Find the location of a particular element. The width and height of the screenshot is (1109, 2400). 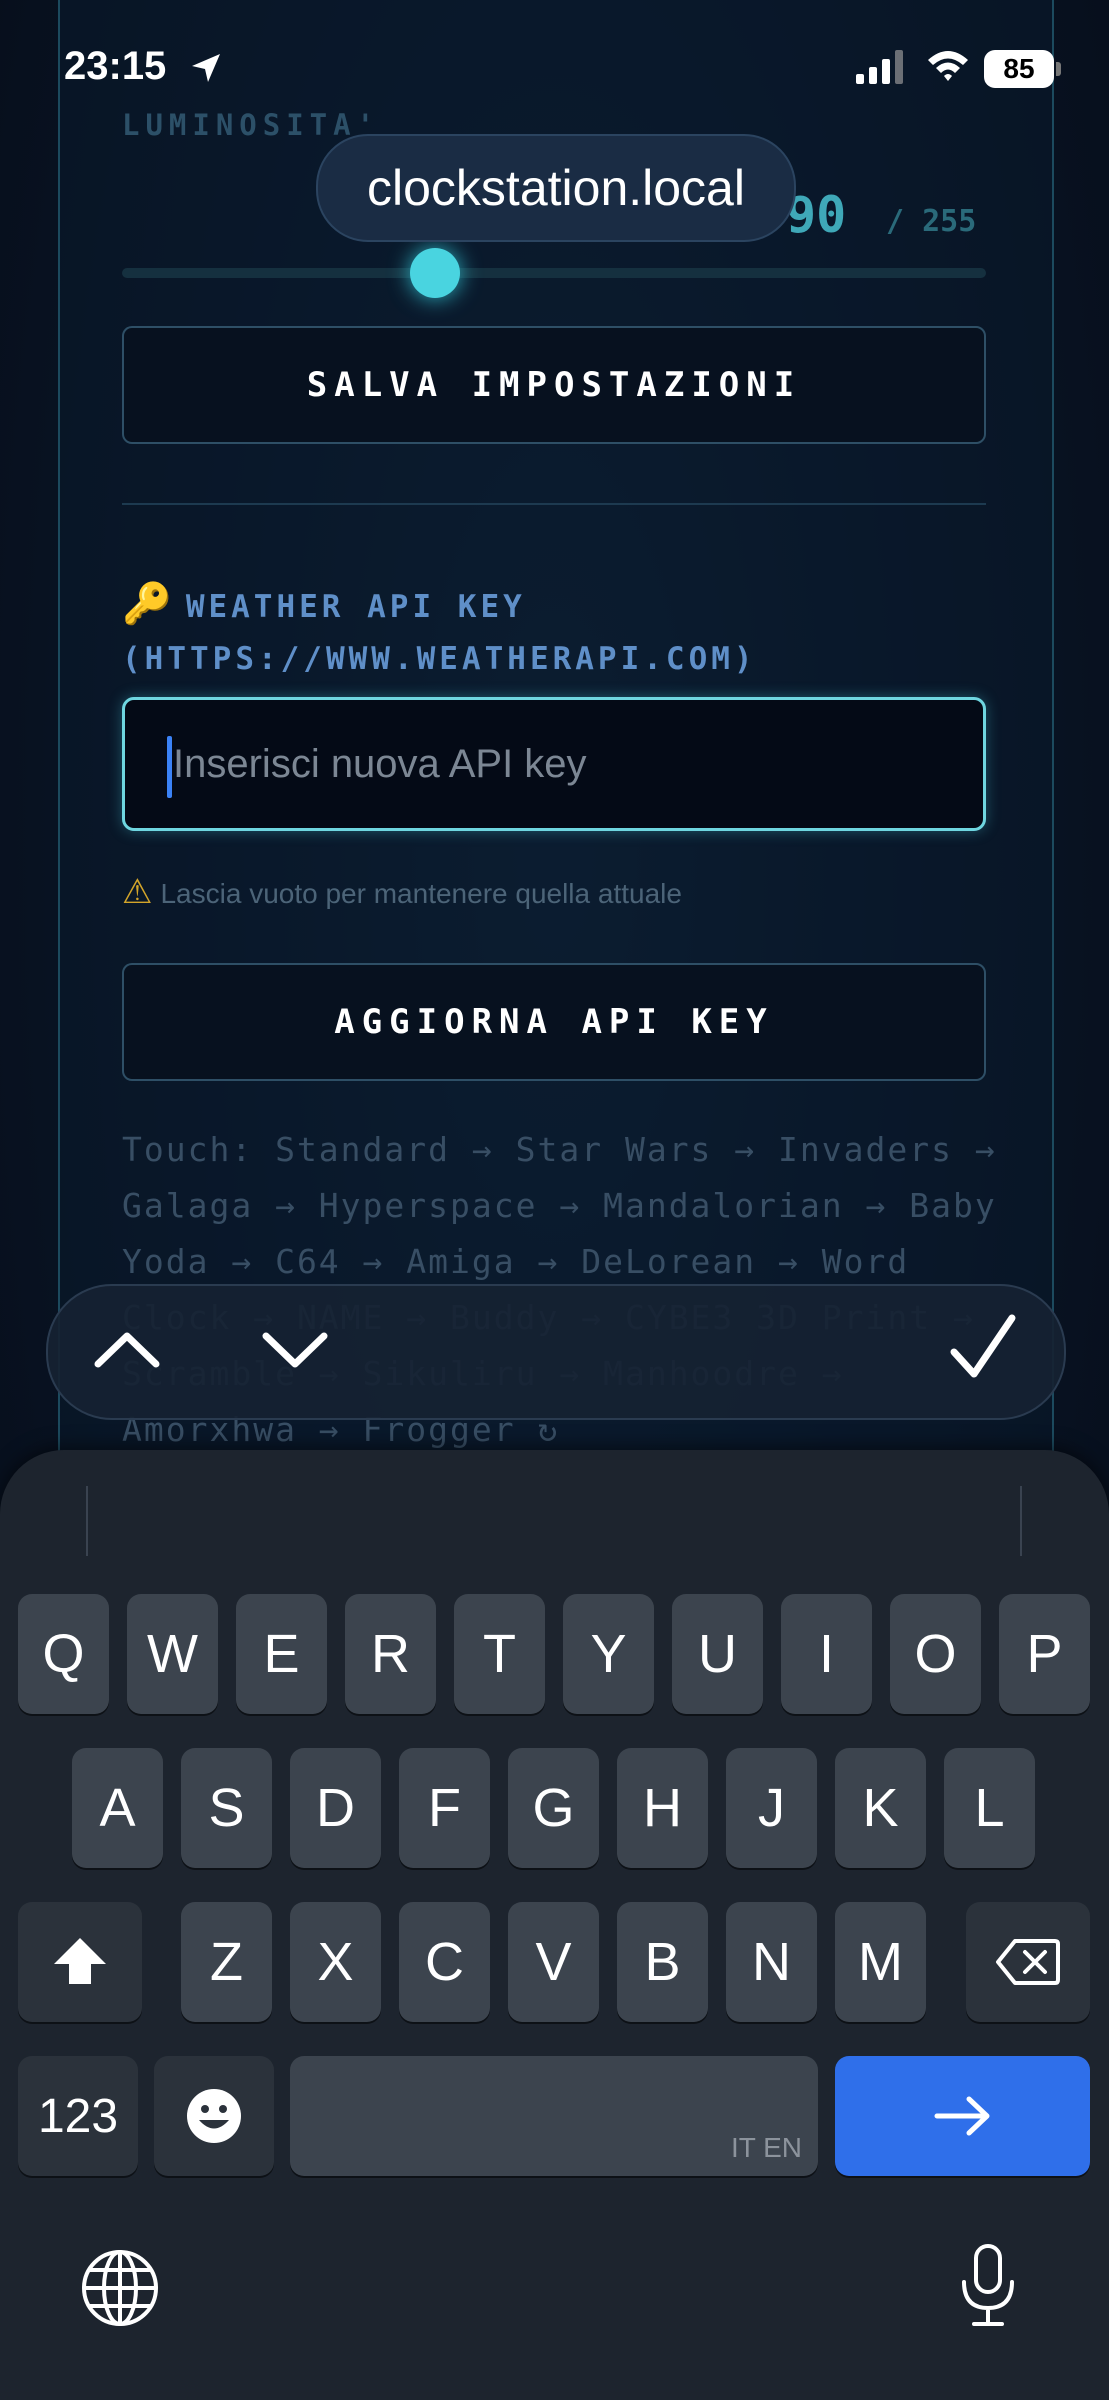

api-key-input: Inserisci nuova API key is located at coordinates (554, 764).